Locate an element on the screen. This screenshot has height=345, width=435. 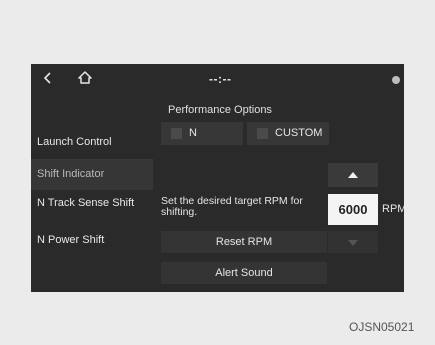
top-bar: --:-- is located at coordinates (217, 80).